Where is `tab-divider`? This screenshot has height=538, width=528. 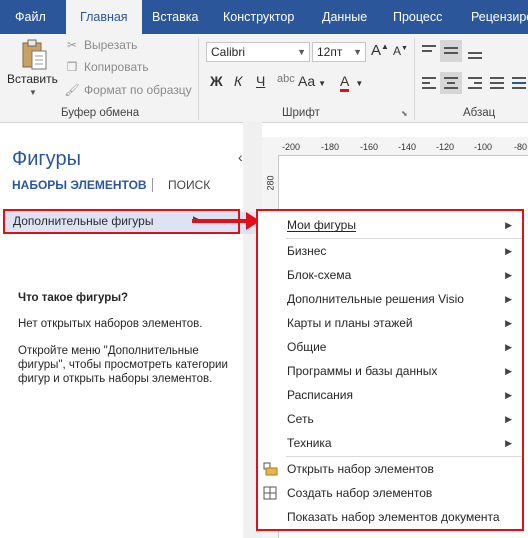
tab-divider is located at coordinates (152, 185).